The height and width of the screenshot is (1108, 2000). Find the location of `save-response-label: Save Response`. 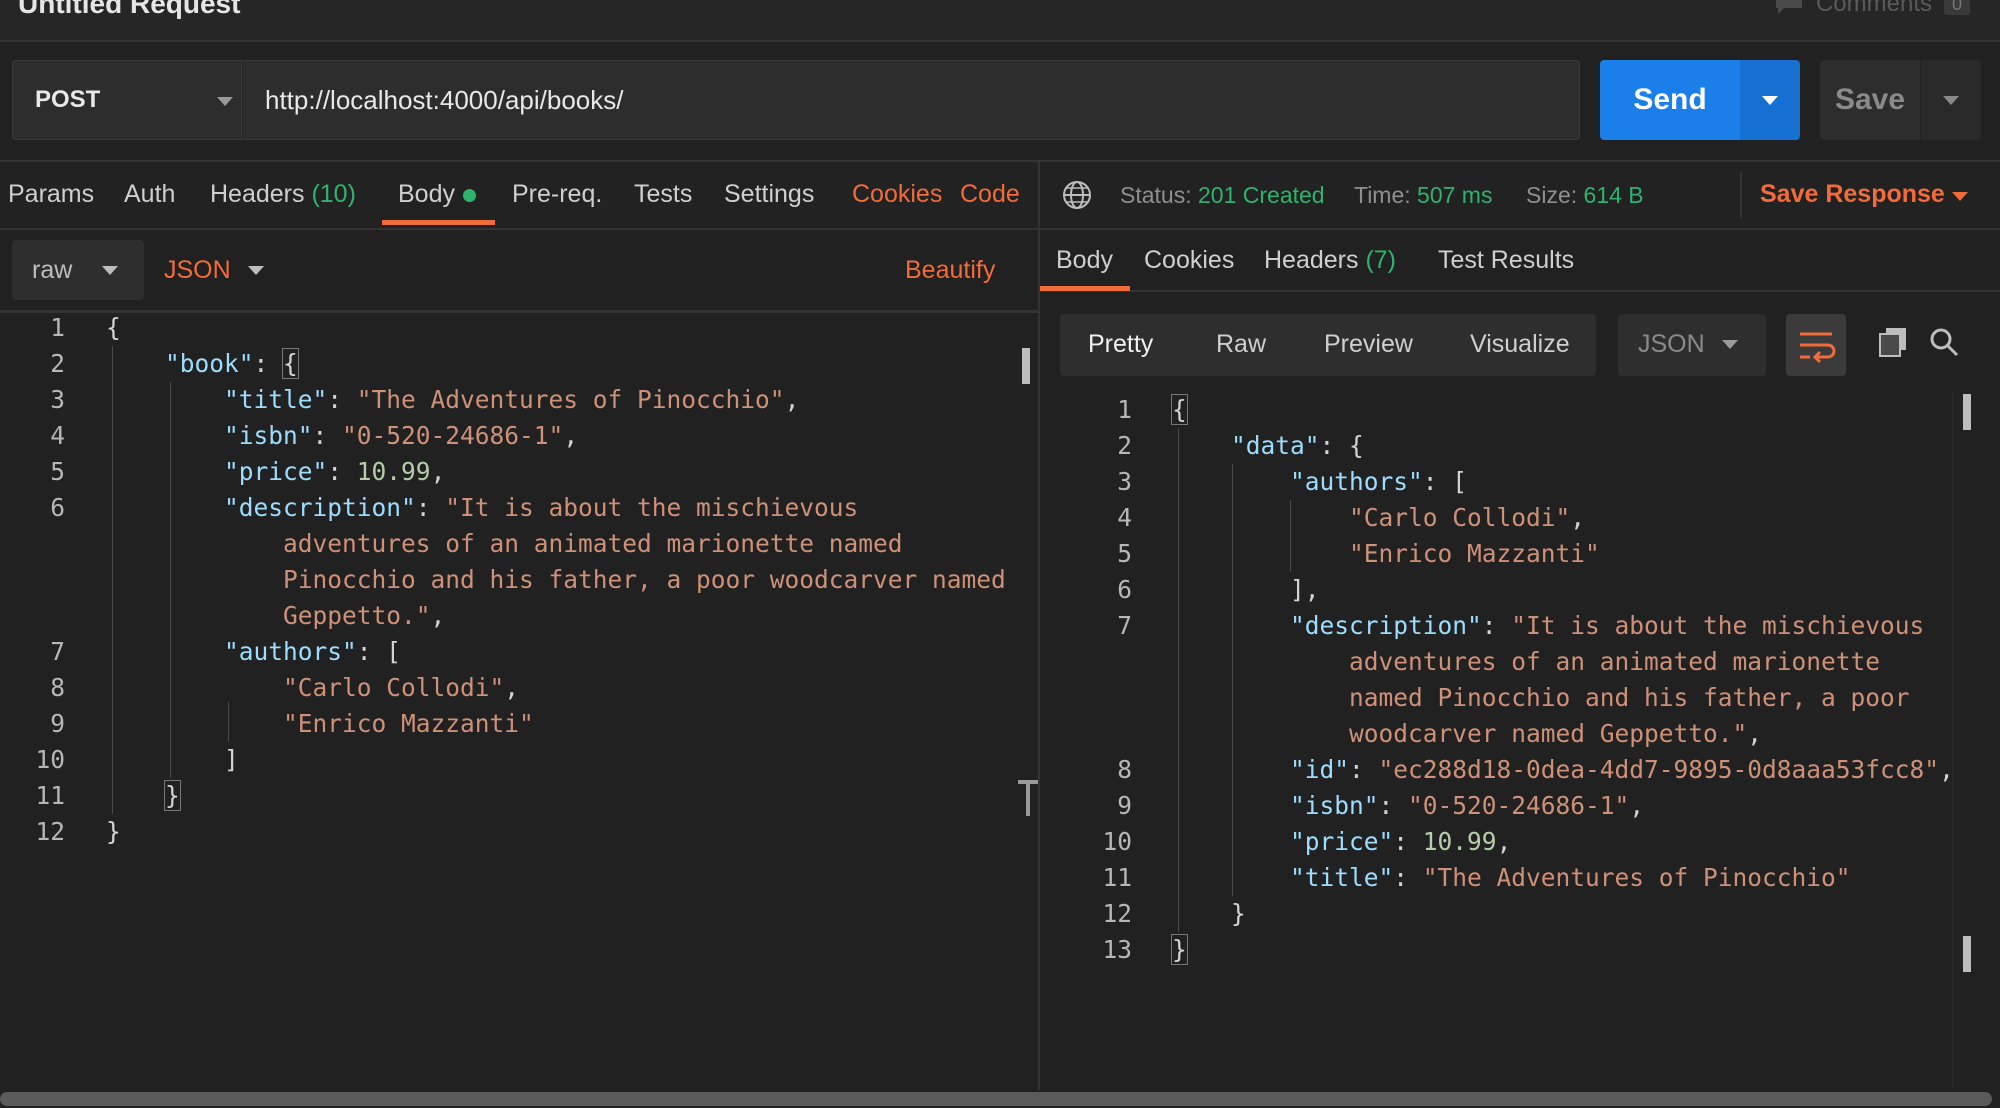

save-response-label: Save Response is located at coordinates (1852, 194).